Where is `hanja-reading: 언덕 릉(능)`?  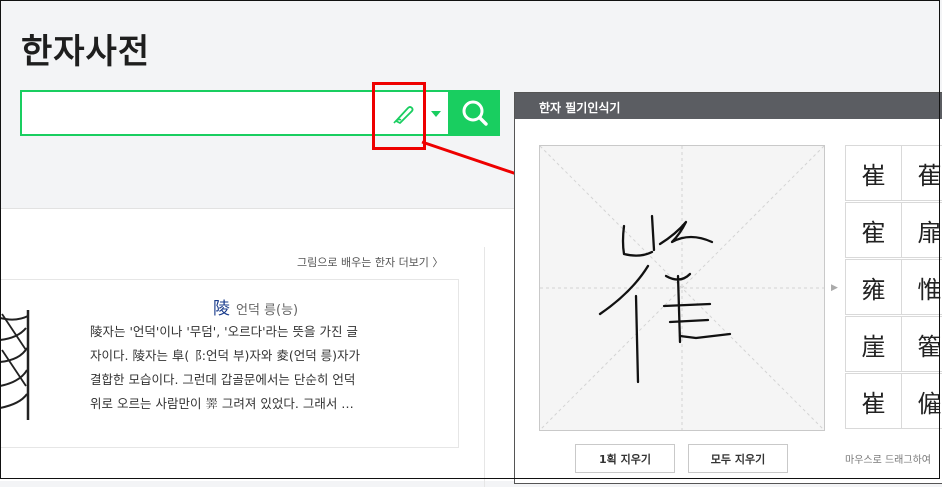 hanja-reading: 언덕 릉(능) is located at coordinates (267, 310).